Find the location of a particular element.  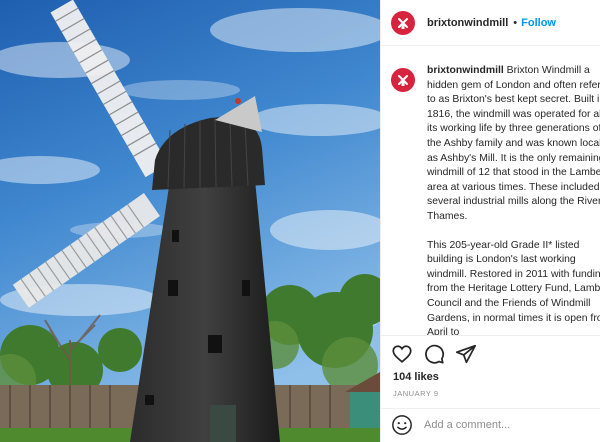

post-date: JANUARY 9 is located at coordinates (416, 393).